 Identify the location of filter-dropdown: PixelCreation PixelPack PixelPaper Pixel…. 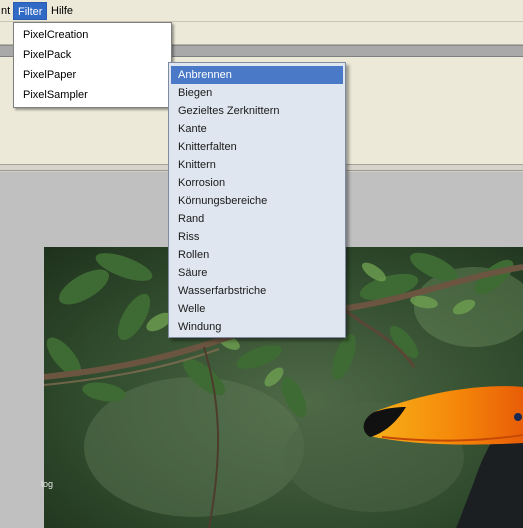
(92, 65).